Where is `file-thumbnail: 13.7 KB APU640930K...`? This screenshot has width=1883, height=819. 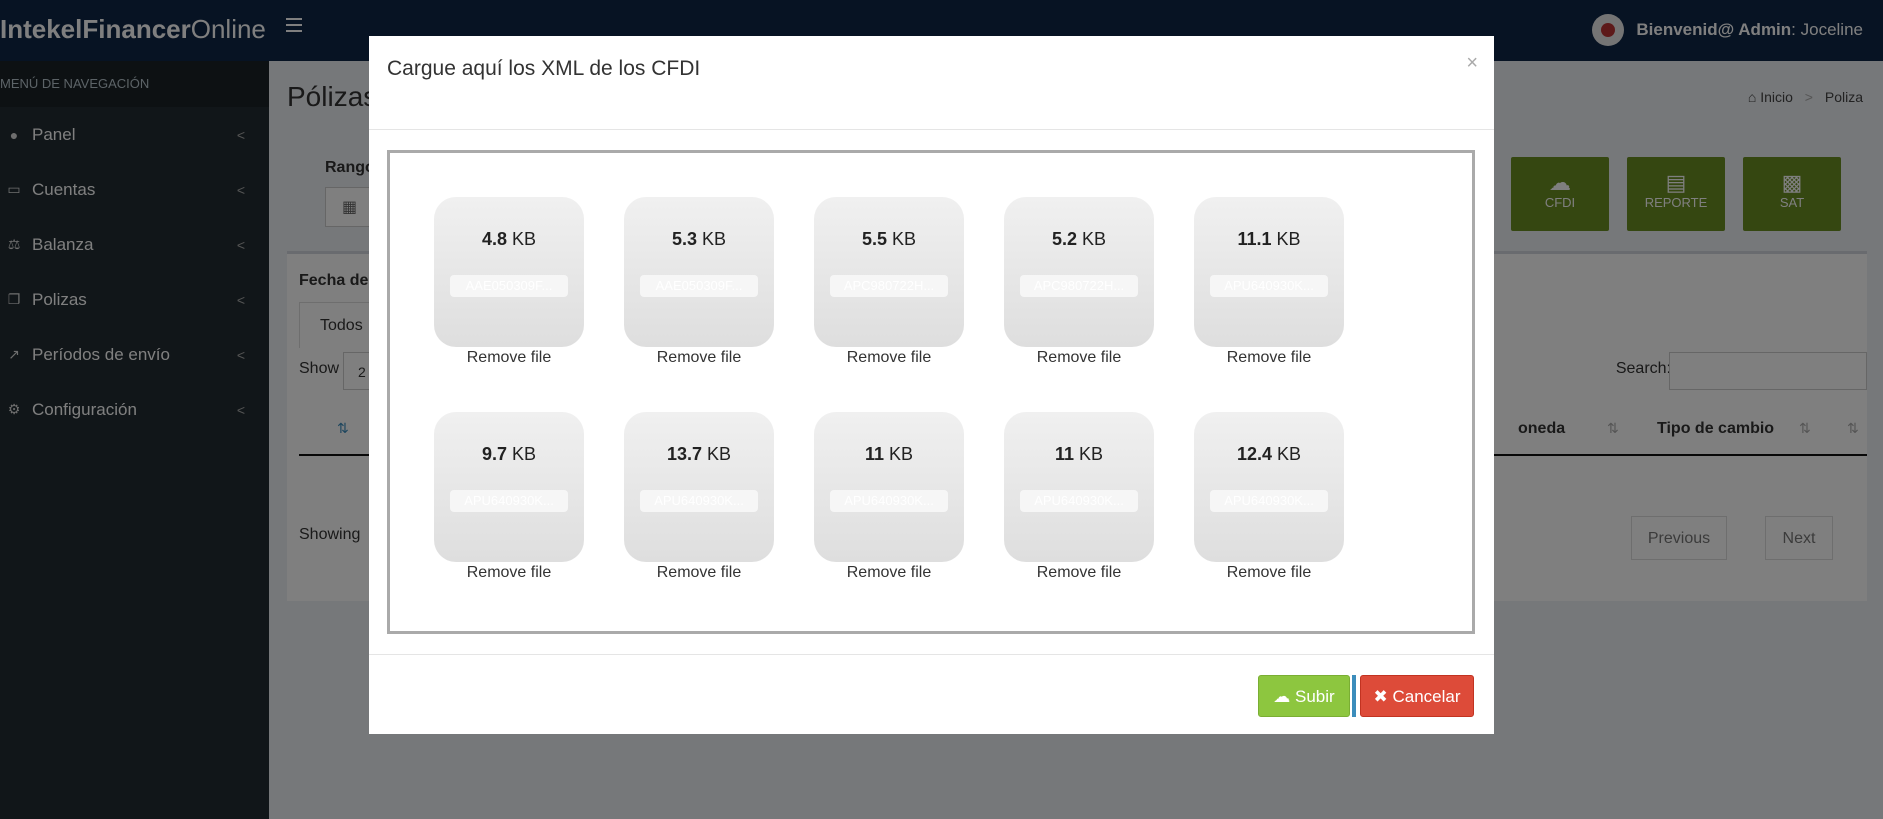
file-thumbnail: 13.7 KB APU640930K... is located at coordinates (699, 487).